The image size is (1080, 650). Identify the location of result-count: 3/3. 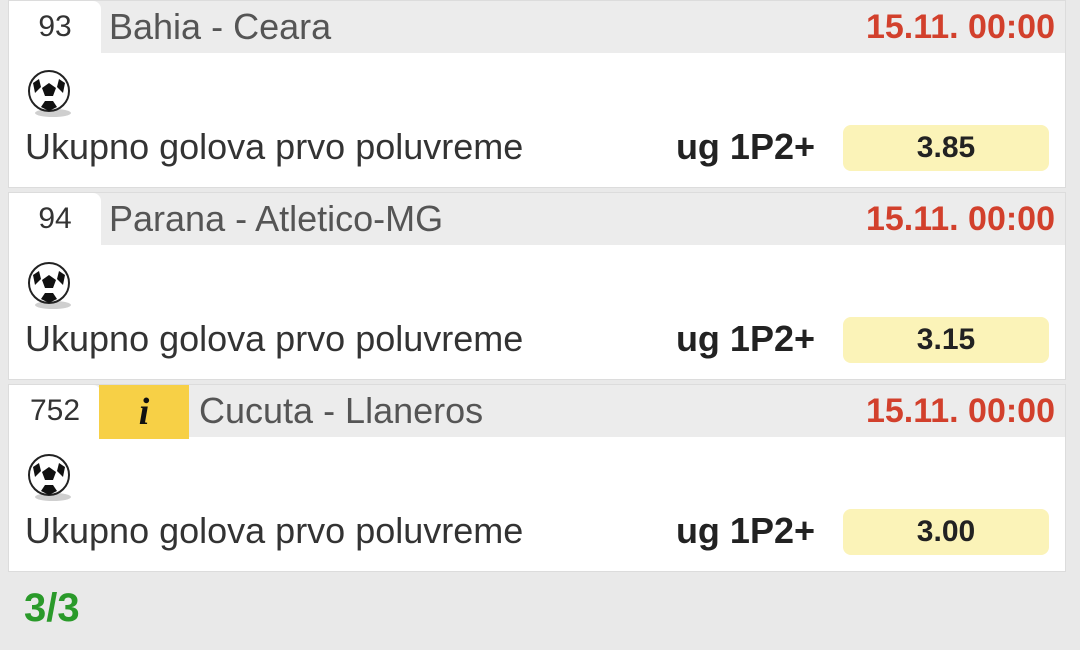
(52, 608).